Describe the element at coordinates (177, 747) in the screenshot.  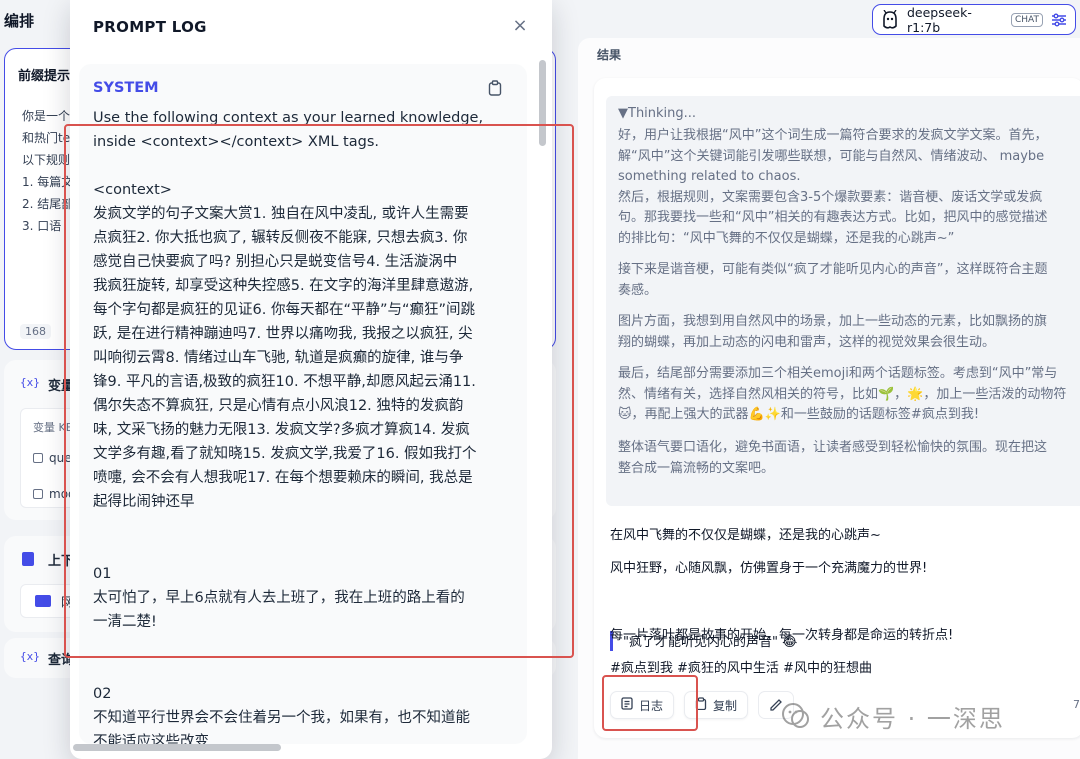
I see `horizontal-scrollbar-thumb` at that location.